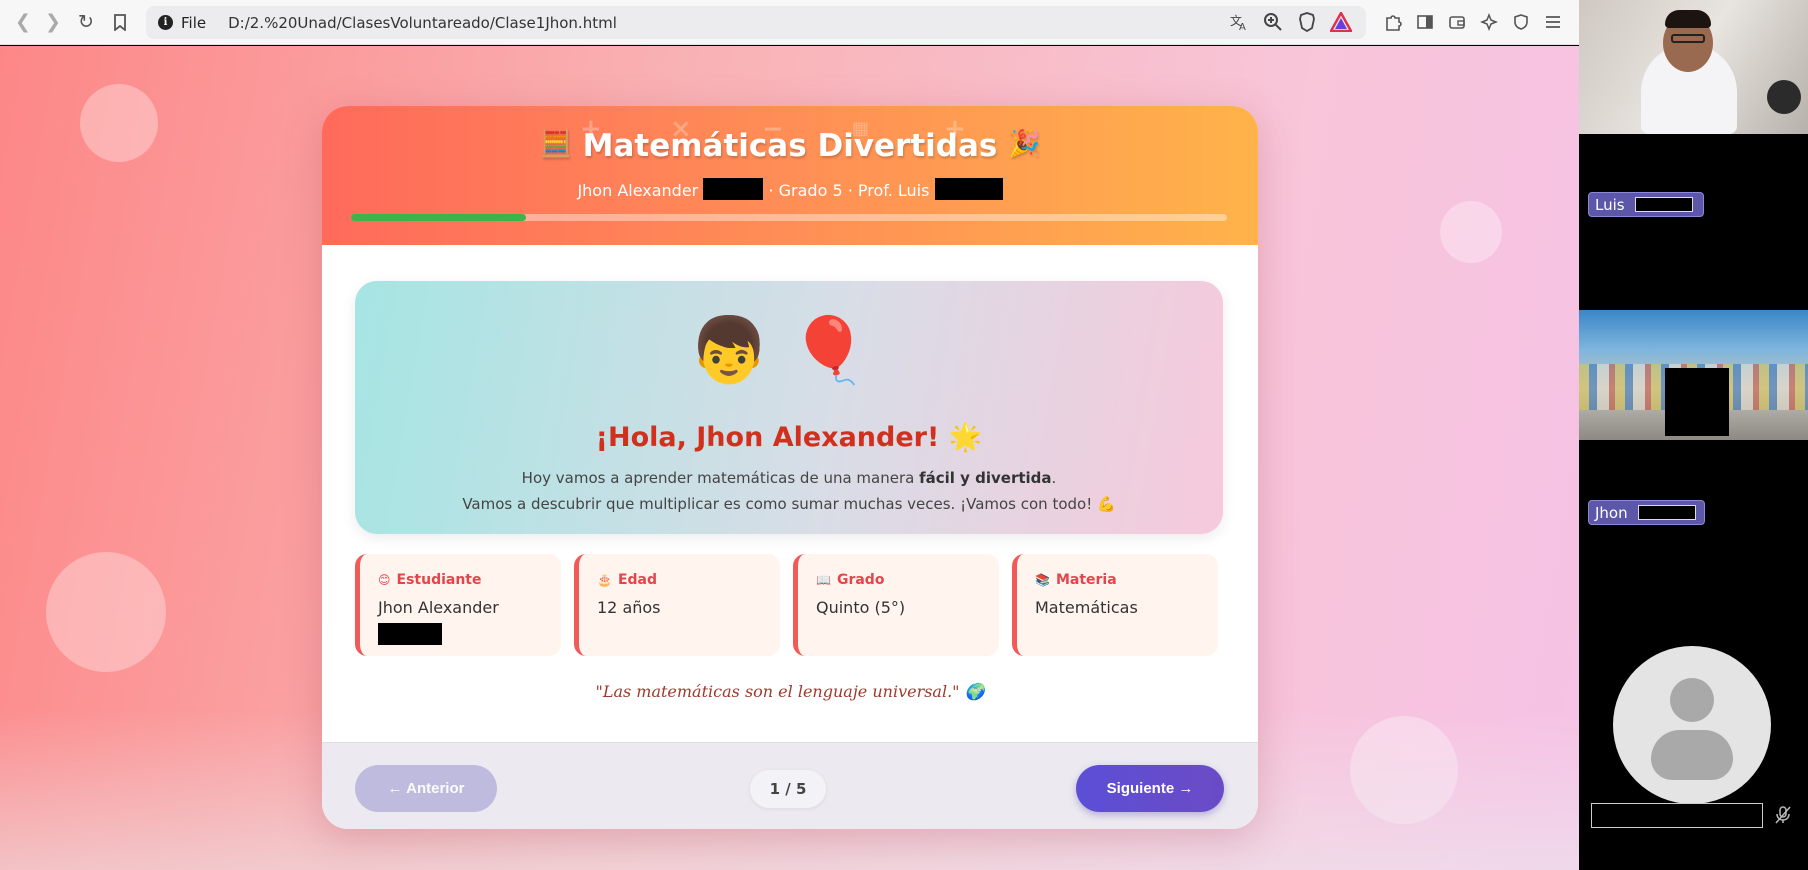  What do you see at coordinates (604, 580) in the screenshot?
I see `cake-icon: 🎂` at bounding box center [604, 580].